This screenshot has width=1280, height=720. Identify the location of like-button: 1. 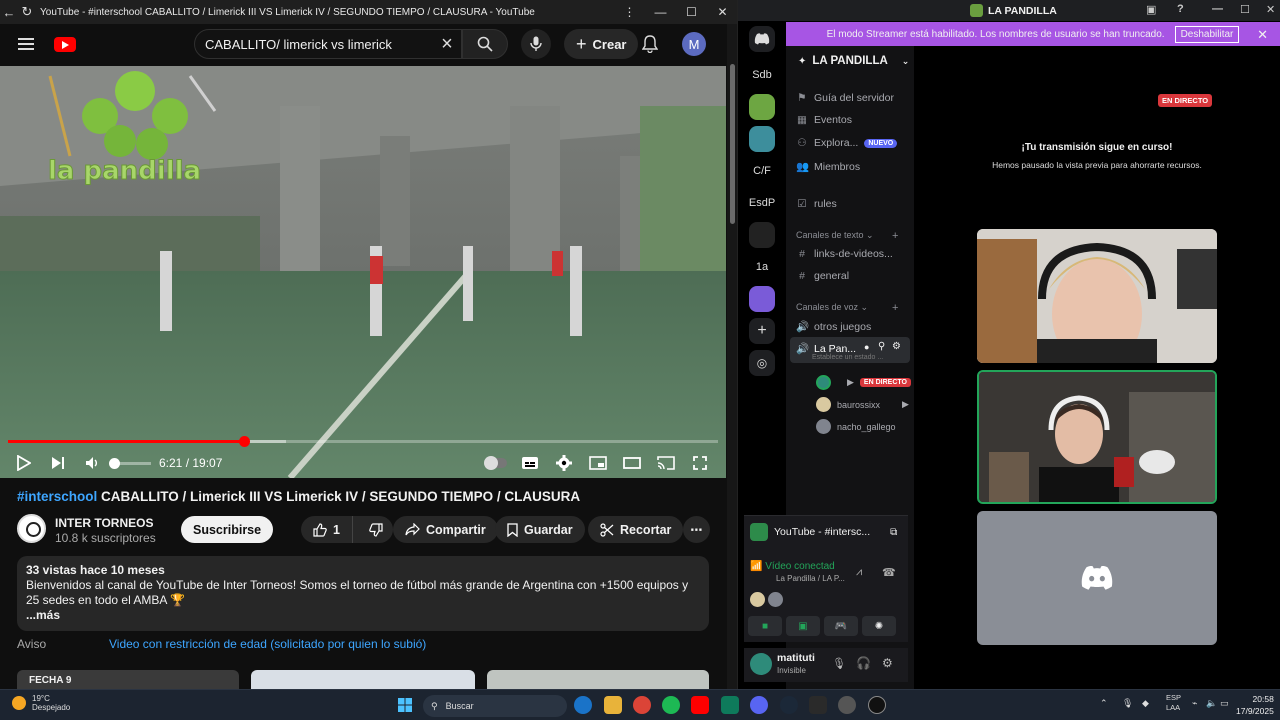
(327, 529).